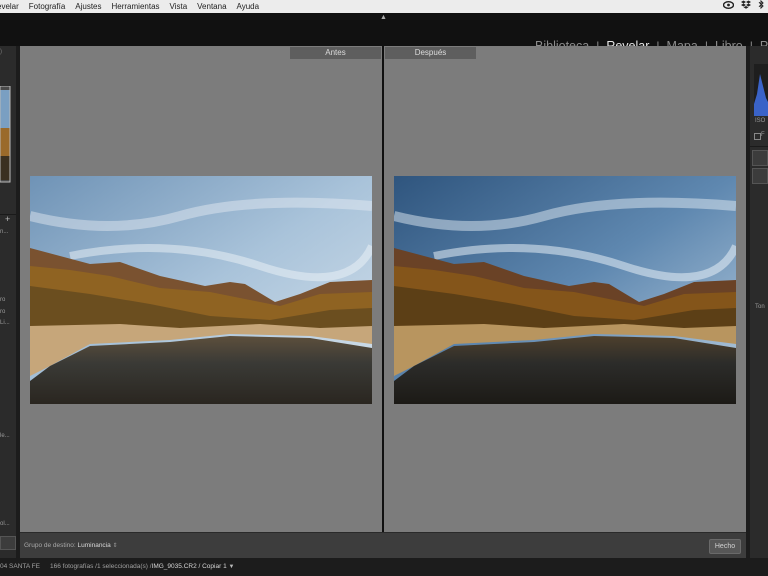 This screenshot has width=768, height=576. Describe the element at coordinates (101, 566) in the screenshot. I see `filmstrip-count: 166 fotografías /1 seleccionada(s) /` at that location.